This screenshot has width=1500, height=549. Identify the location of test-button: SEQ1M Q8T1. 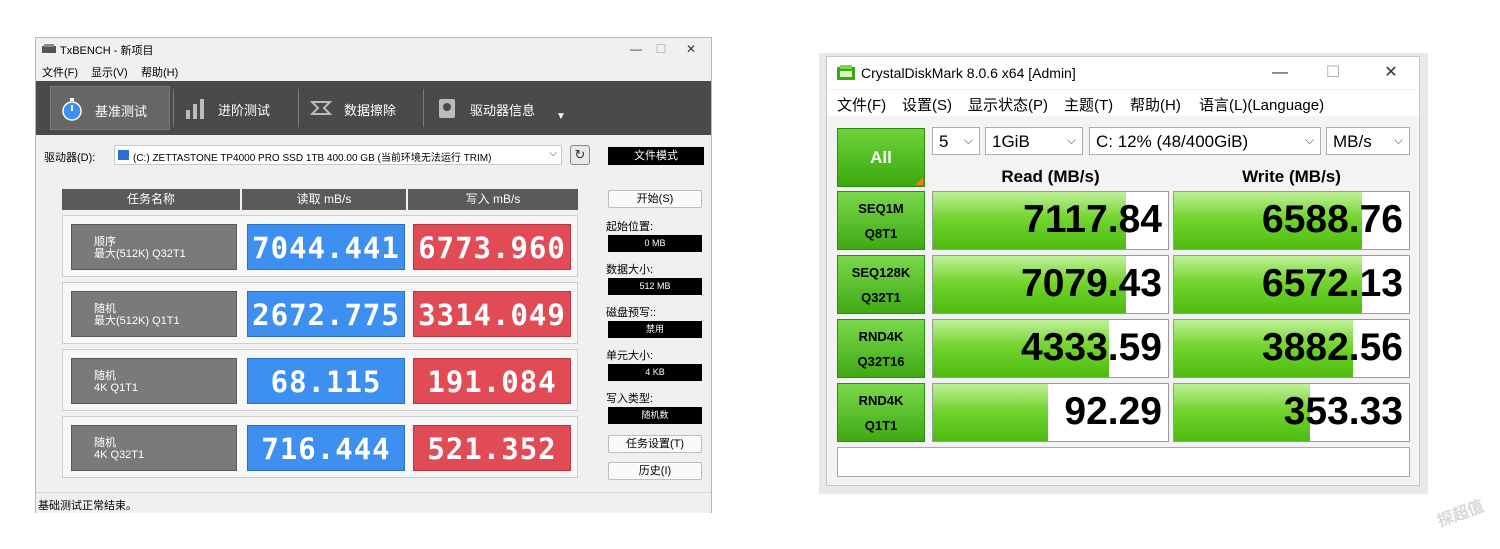
(881, 220).